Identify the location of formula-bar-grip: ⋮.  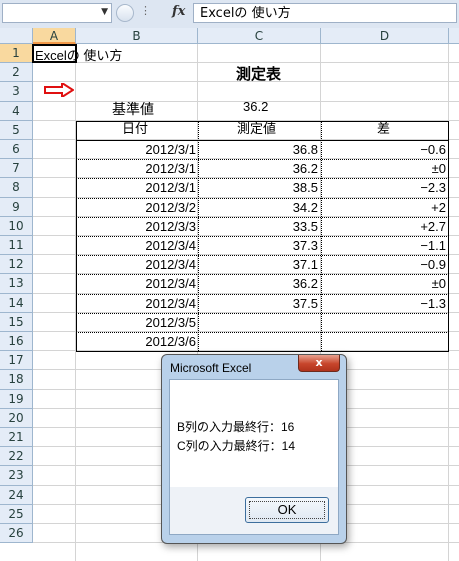
(145, 10).